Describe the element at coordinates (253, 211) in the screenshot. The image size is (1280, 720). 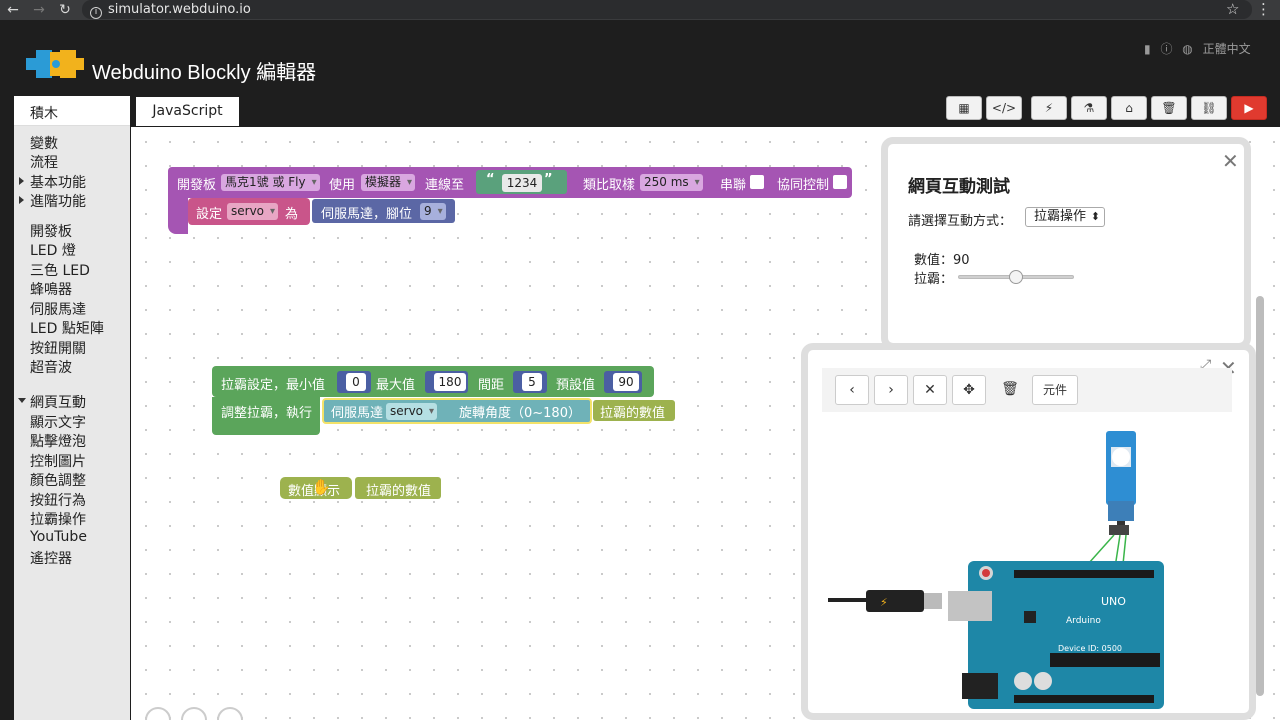
I see `variable-dropdown: servo` at that location.